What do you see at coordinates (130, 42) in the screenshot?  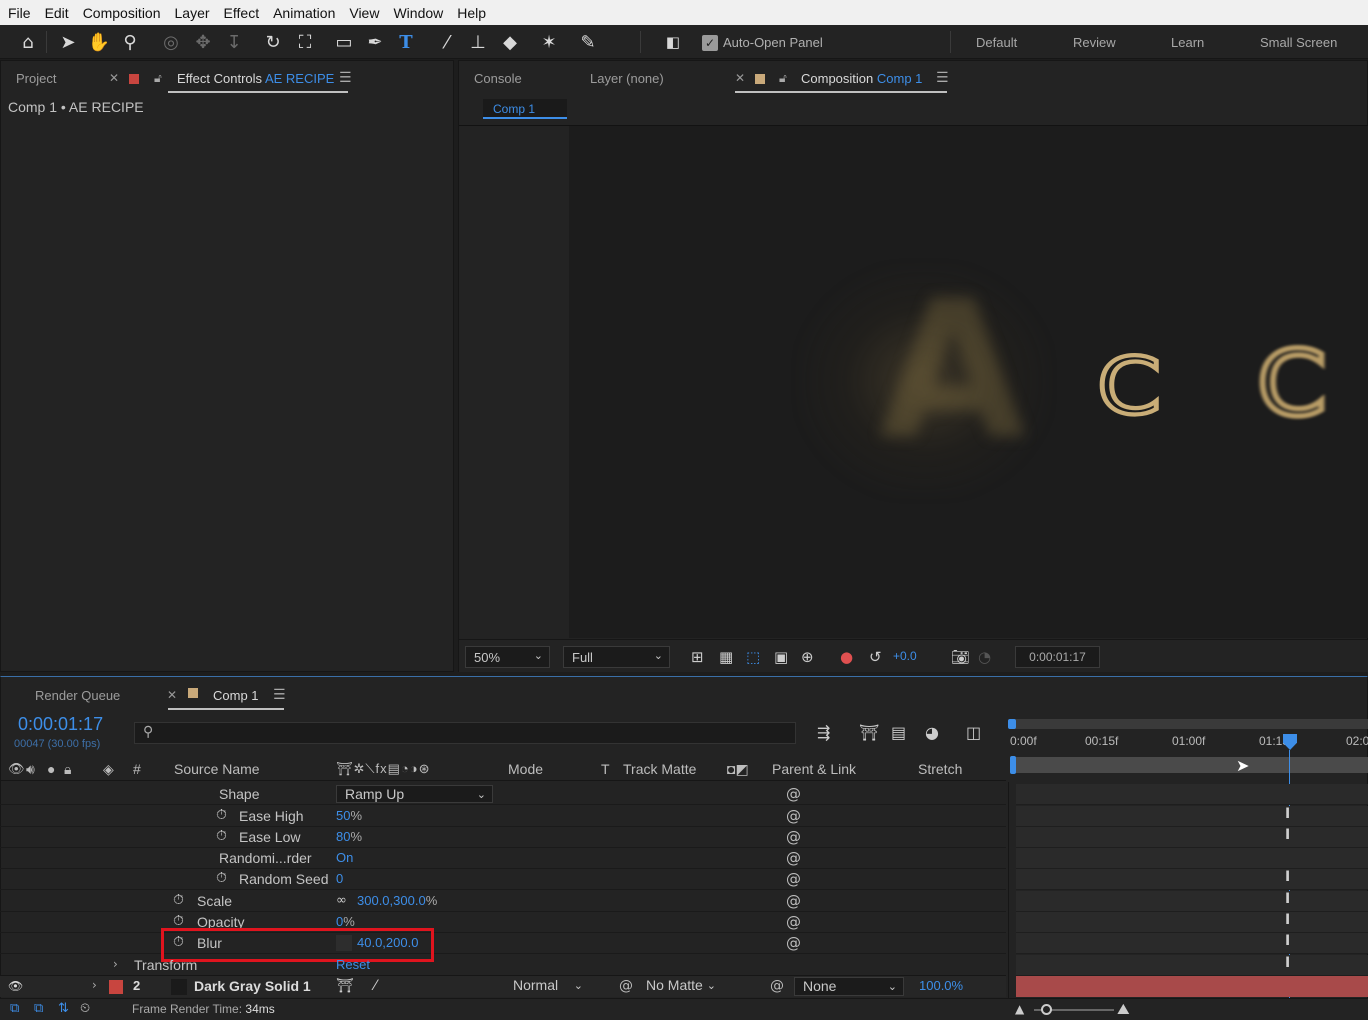 I see `zoom-tool-icon: ⚲` at bounding box center [130, 42].